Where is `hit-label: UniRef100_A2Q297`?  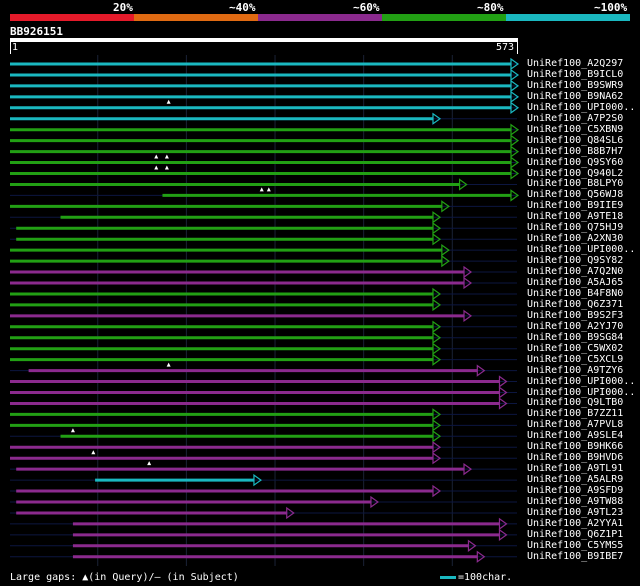
hit-label: UniRef100_A2Q297 is located at coordinates (575, 63).